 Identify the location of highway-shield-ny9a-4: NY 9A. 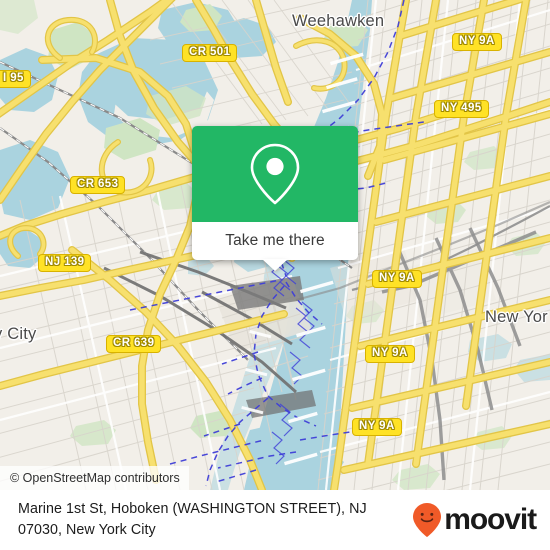
(377, 427).